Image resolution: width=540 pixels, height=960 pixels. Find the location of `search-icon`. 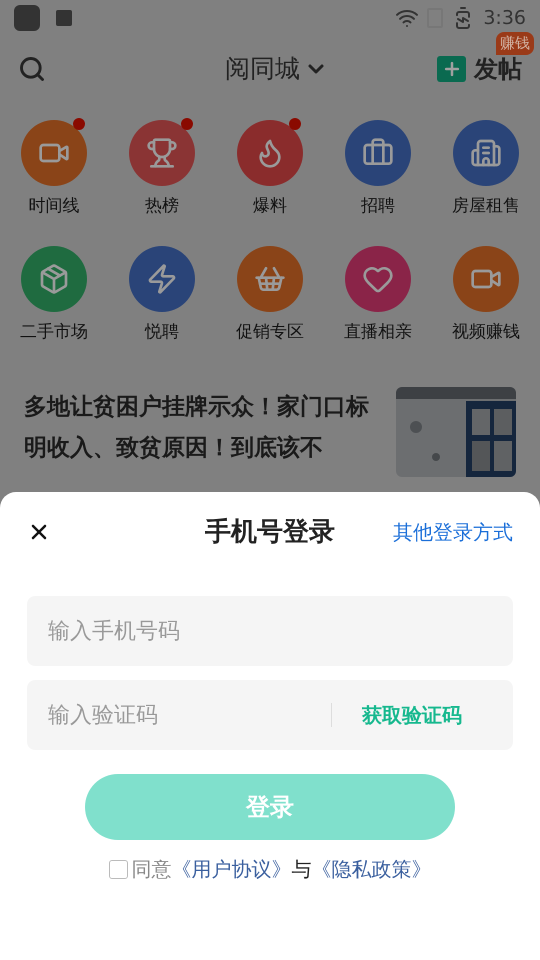

search-icon is located at coordinates (32, 69).